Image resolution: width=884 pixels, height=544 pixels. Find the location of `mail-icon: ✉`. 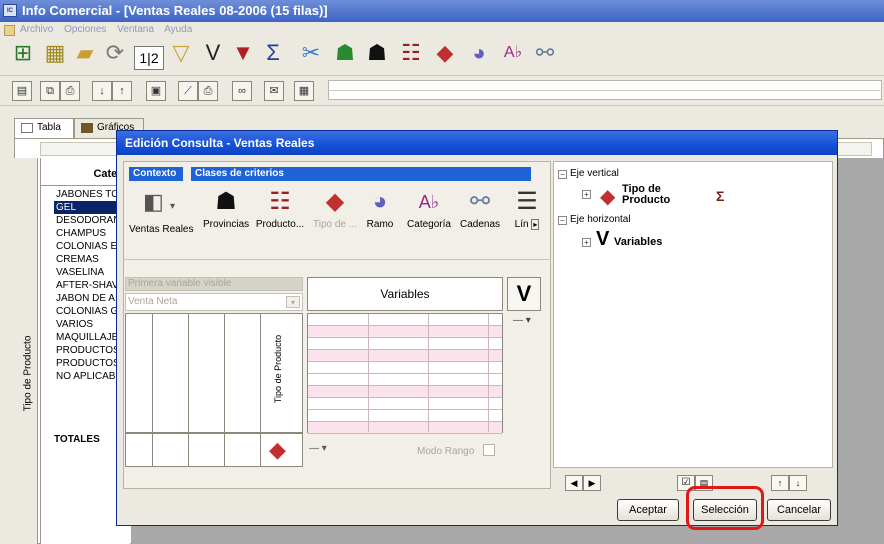

mail-icon: ✉ is located at coordinates (274, 91).